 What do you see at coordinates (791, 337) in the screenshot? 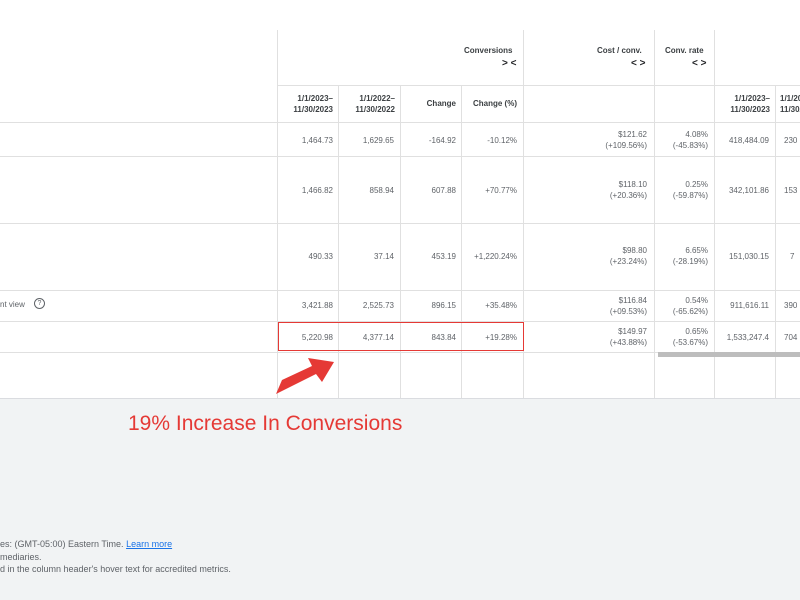
I see `cell-next2: 704` at bounding box center [791, 337].